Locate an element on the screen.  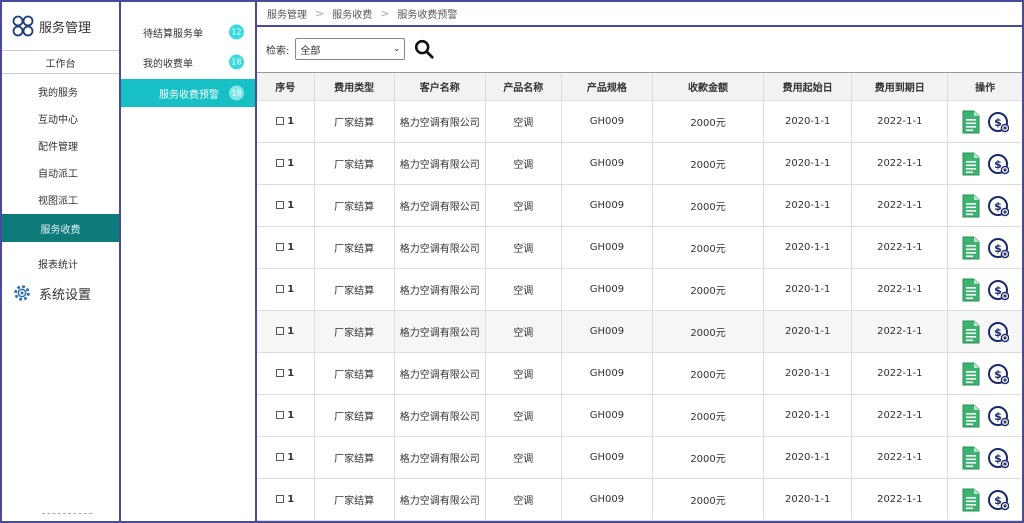
count-badge: 12 is located at coordinates (236, 32).